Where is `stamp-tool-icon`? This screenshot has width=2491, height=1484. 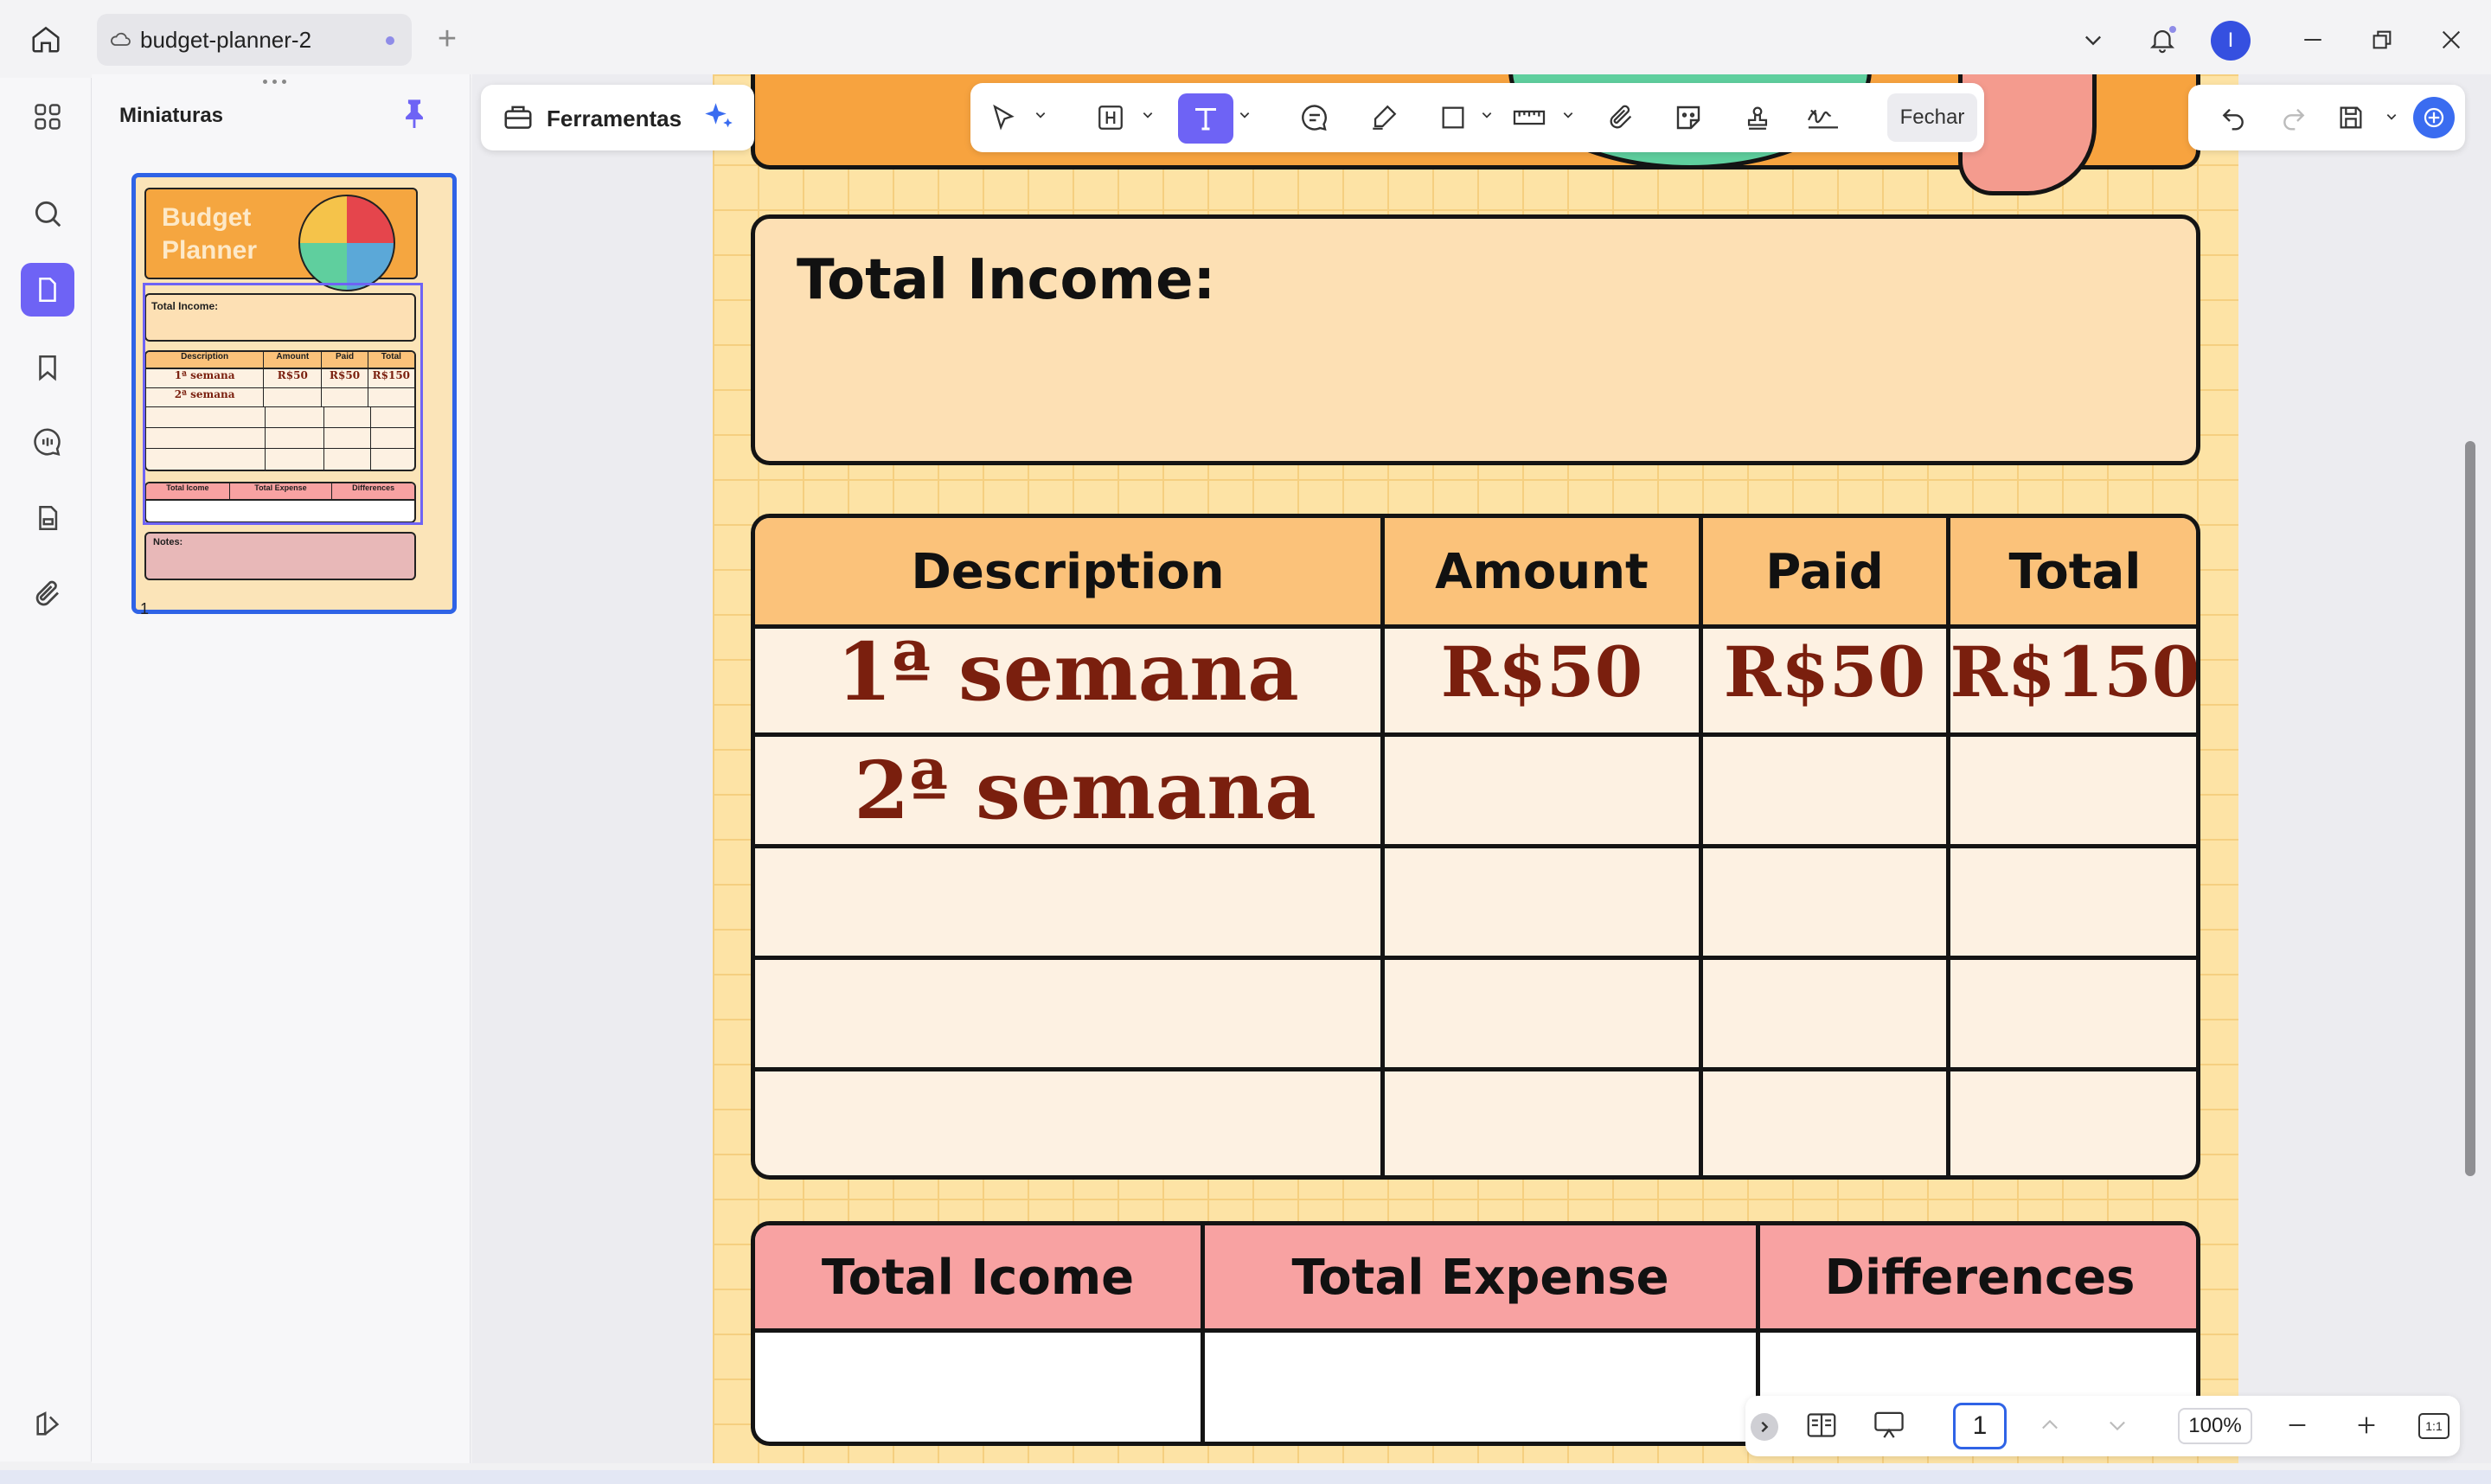 stamp-tool-icon is located at coordinates (1757, 118).